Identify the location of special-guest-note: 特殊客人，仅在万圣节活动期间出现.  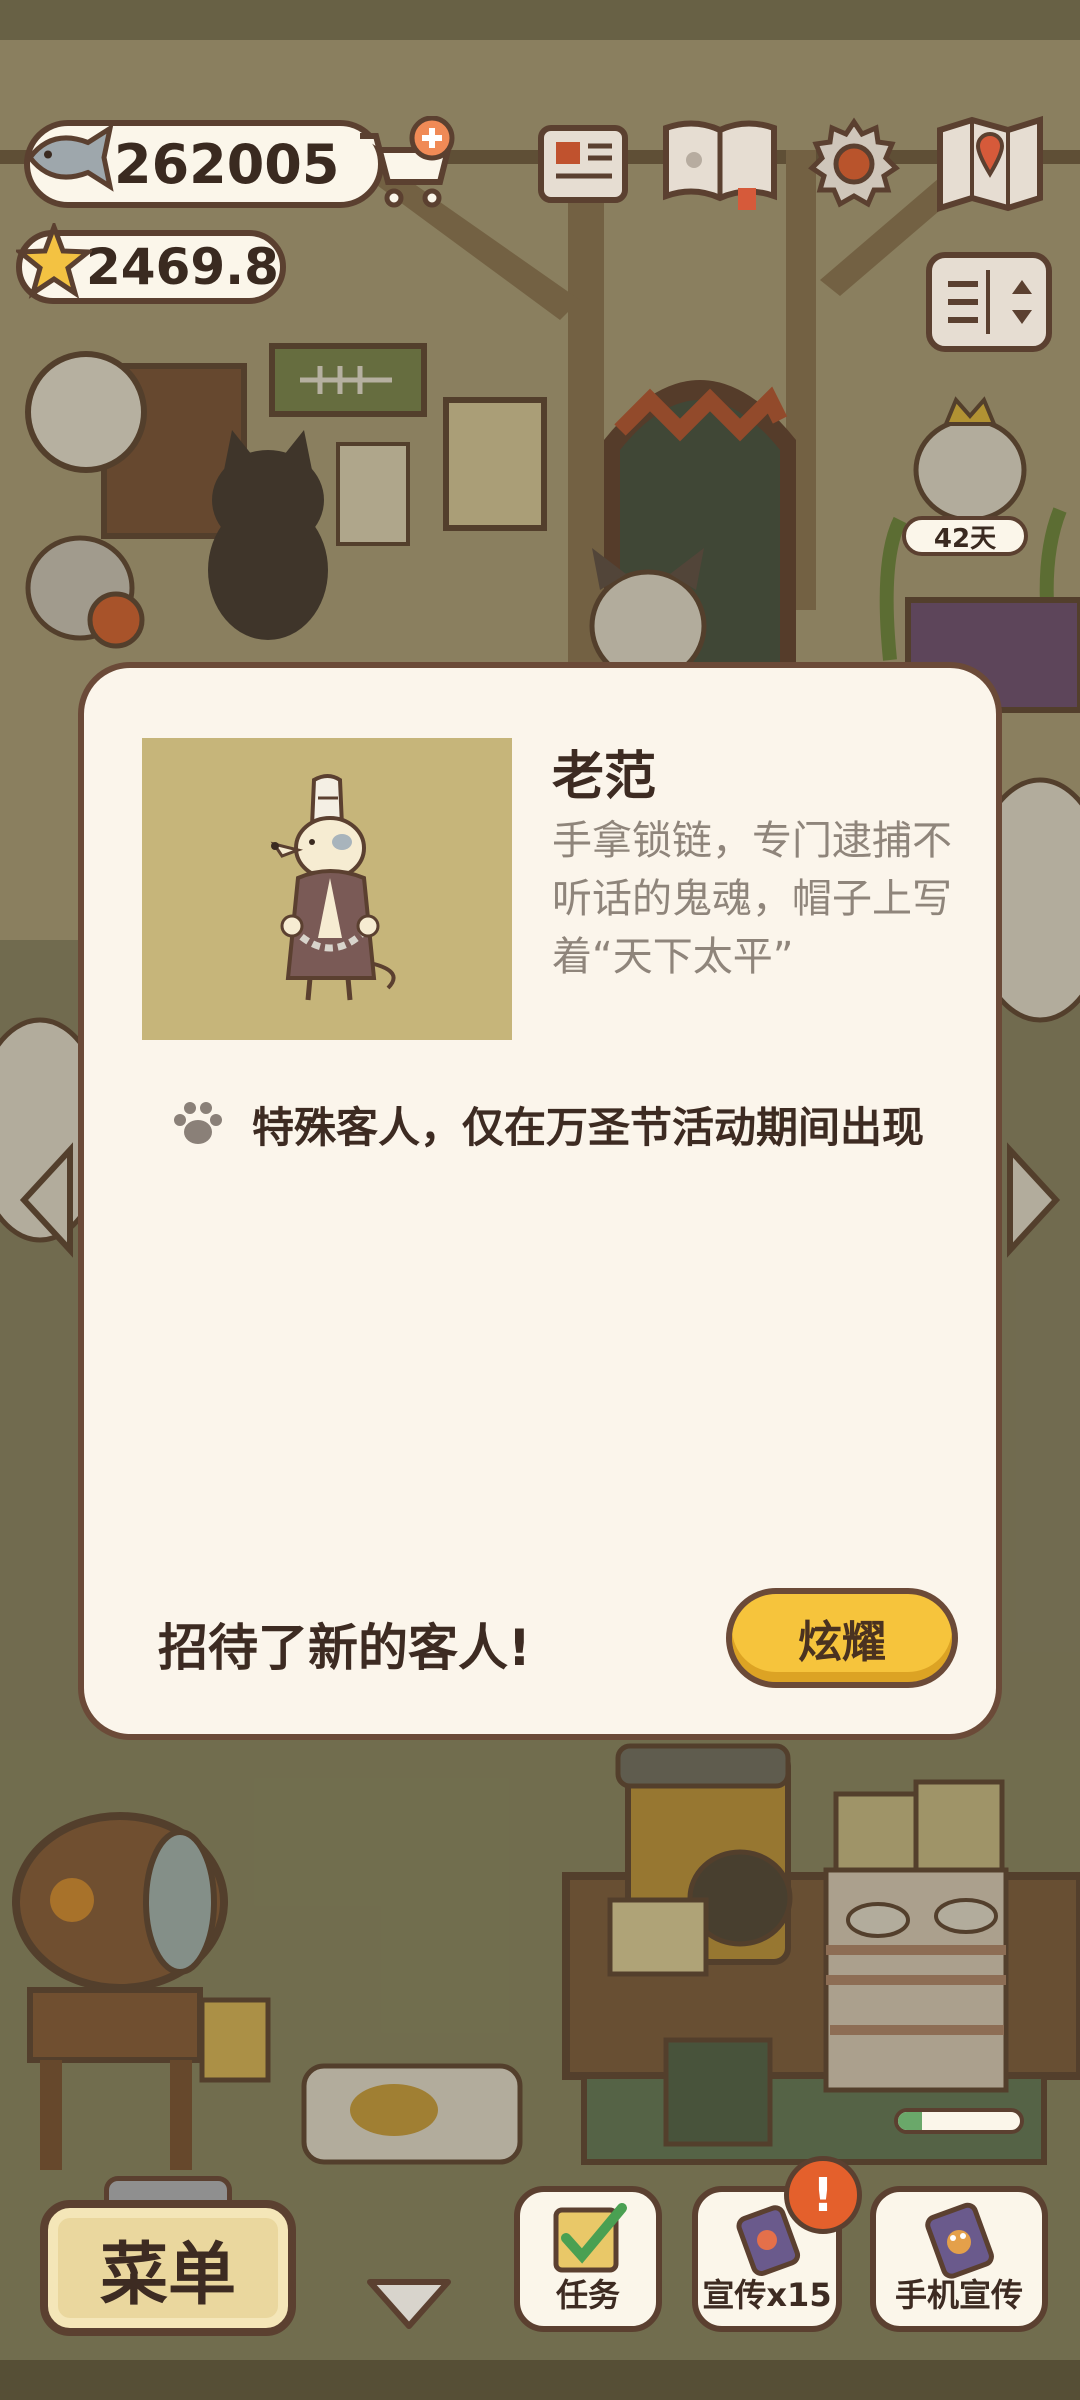
(588, 1127).